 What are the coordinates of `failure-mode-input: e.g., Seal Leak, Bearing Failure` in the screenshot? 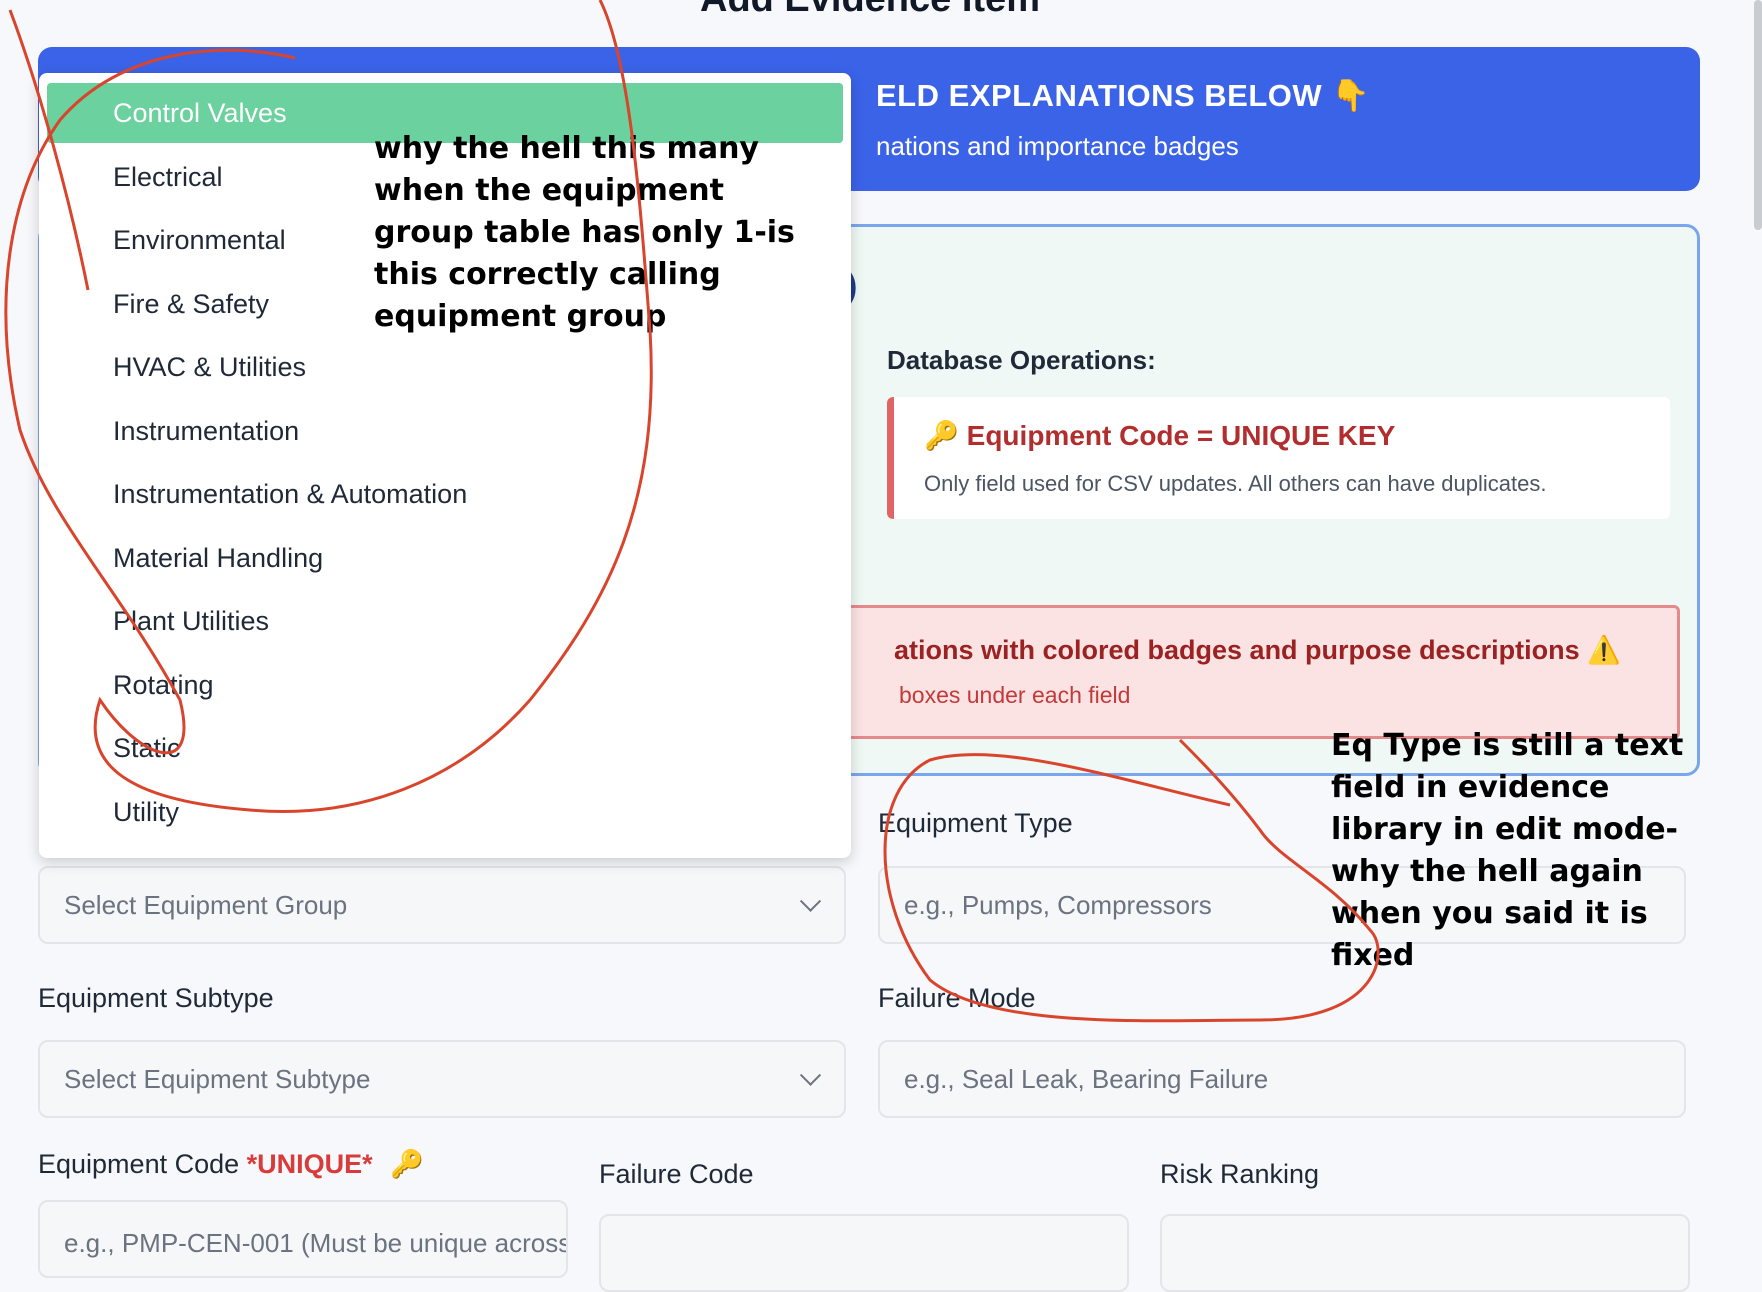 It's located at (1282, 1079).